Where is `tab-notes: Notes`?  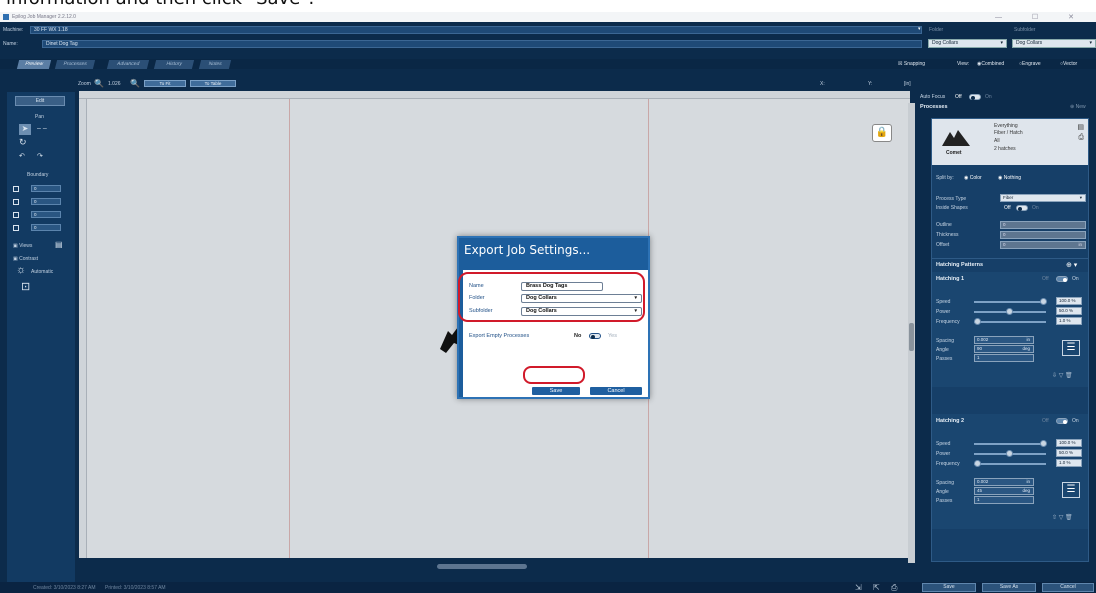 tab-notes: Notes is located at coordinates (215, 64).